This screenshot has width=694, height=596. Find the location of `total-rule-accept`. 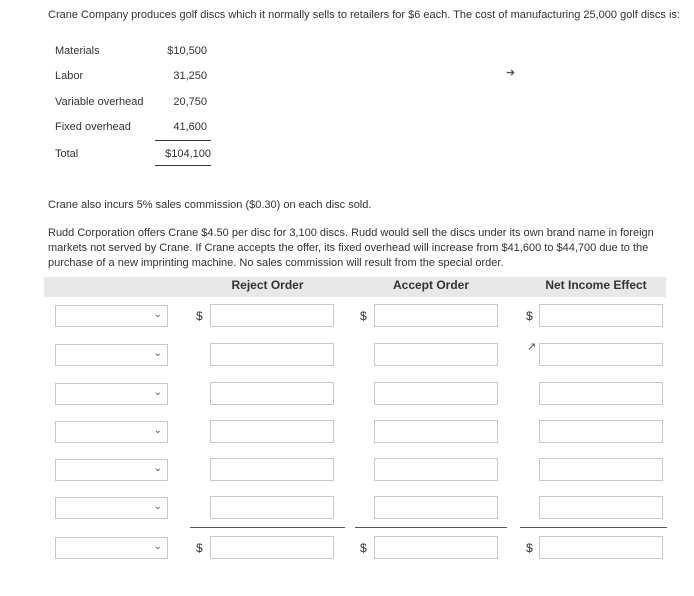

total-rule-accept is located at coordinates (431, 527).